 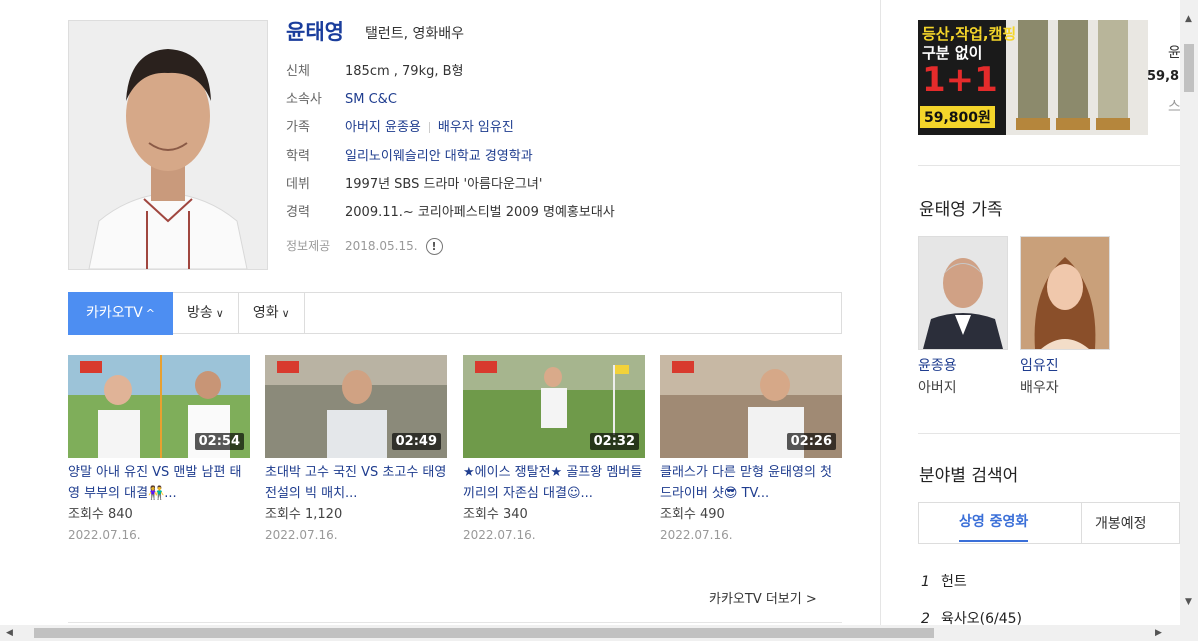 What do you see at coordinates (356, 406) in the screenshot?
I see `video-thumbnail: 02:49` at bounding box center [356, 406].